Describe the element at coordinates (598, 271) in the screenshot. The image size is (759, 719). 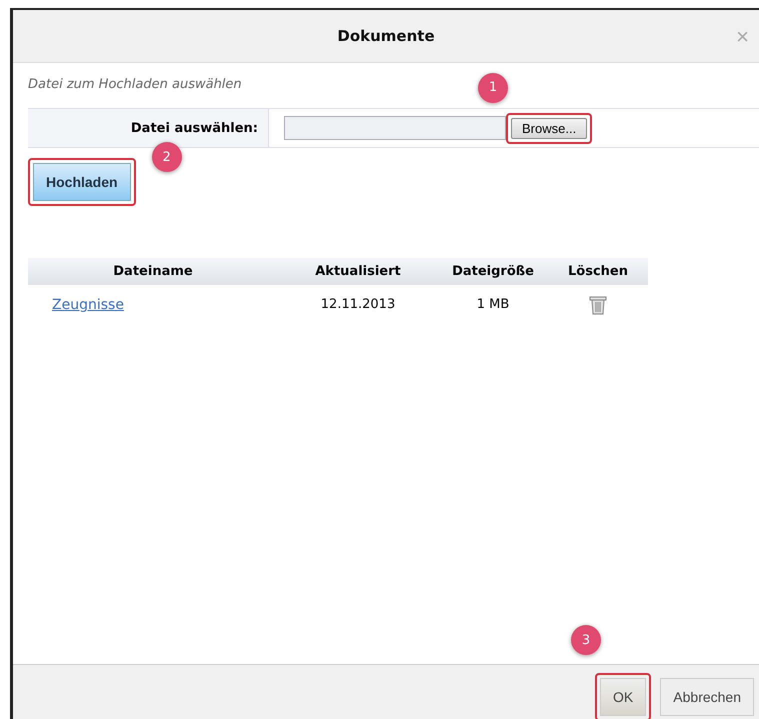
I see `column-header: Löschen` at that location.